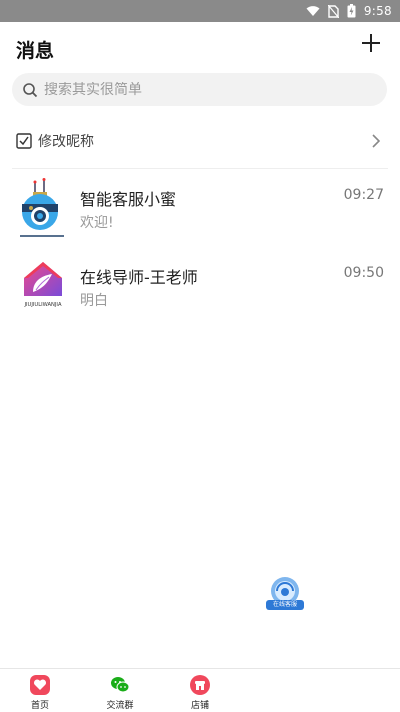 This screenshot has height=712, width=400. Describe the element at coordinates (363, 273) in the screenshot. I see `conversation-time: 09:50` at that location.